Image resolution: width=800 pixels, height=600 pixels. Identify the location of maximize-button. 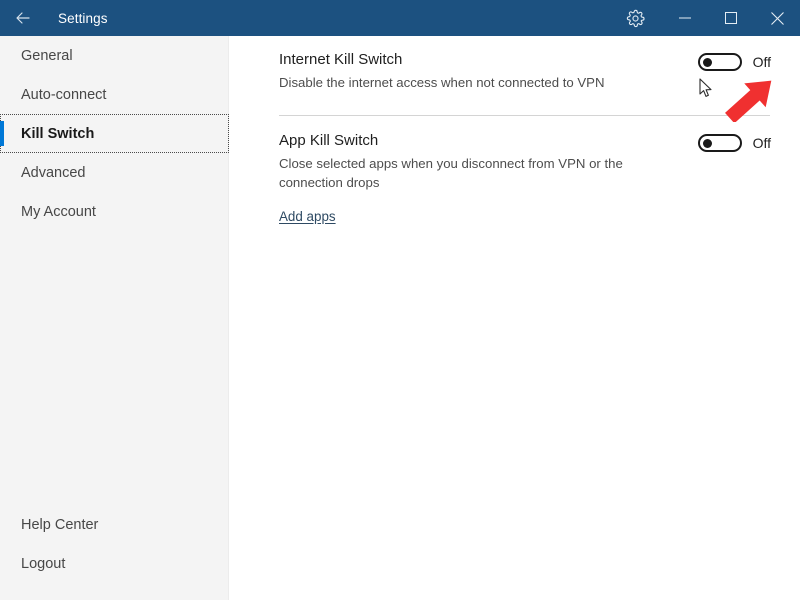
(731, 18).